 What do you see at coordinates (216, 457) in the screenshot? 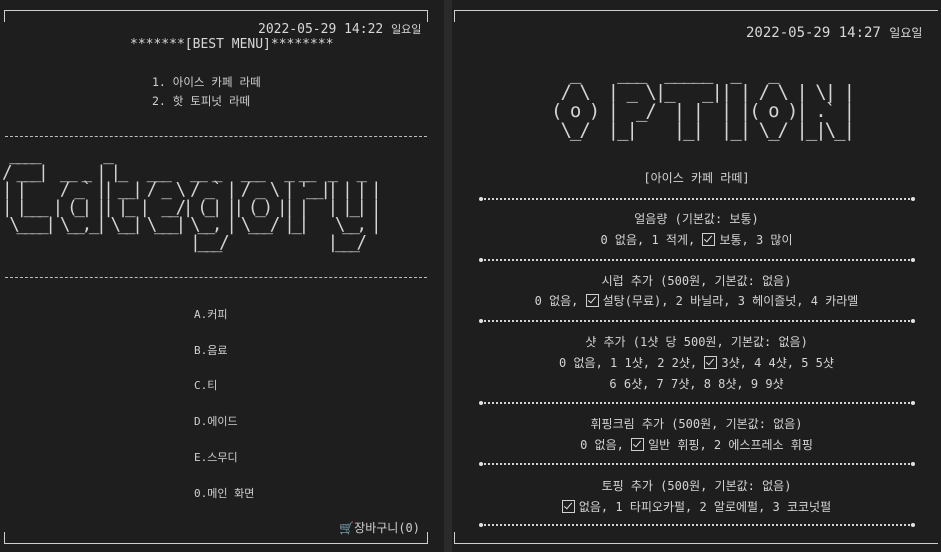
I see `category-smoothie: E.스무디` at bounding box center [216, 457].